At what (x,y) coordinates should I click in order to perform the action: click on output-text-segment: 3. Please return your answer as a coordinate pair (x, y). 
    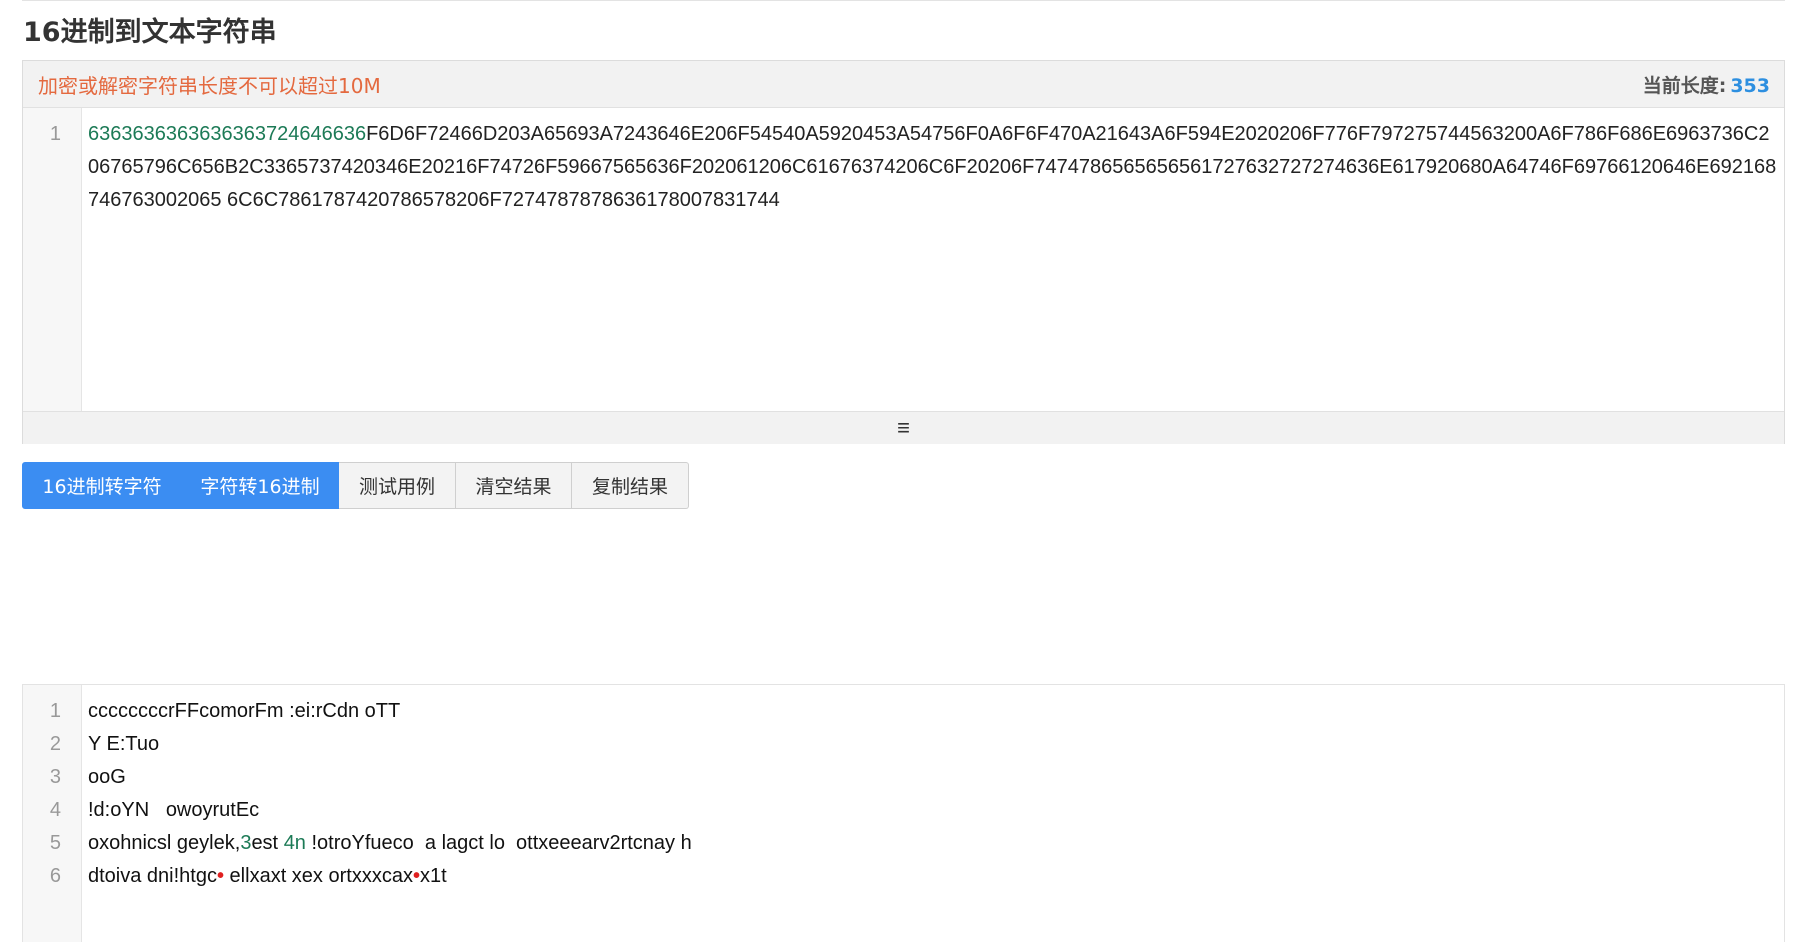
    Looking at the image, I should click on (246, 843).